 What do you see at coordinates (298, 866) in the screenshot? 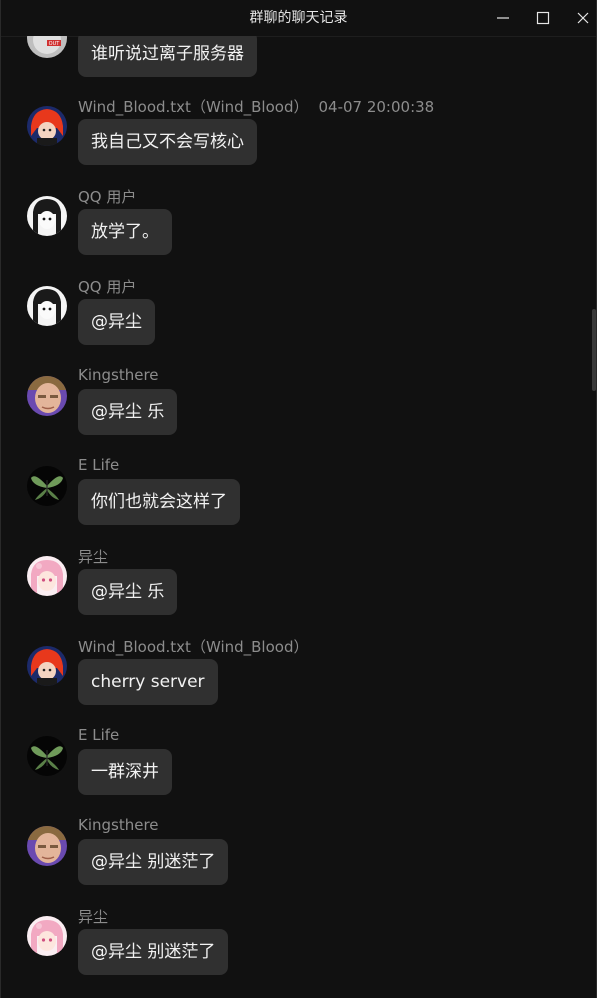
I see `message-item: Kingsthere @异尘 别迷茫了` at bounding box center [298, 866].